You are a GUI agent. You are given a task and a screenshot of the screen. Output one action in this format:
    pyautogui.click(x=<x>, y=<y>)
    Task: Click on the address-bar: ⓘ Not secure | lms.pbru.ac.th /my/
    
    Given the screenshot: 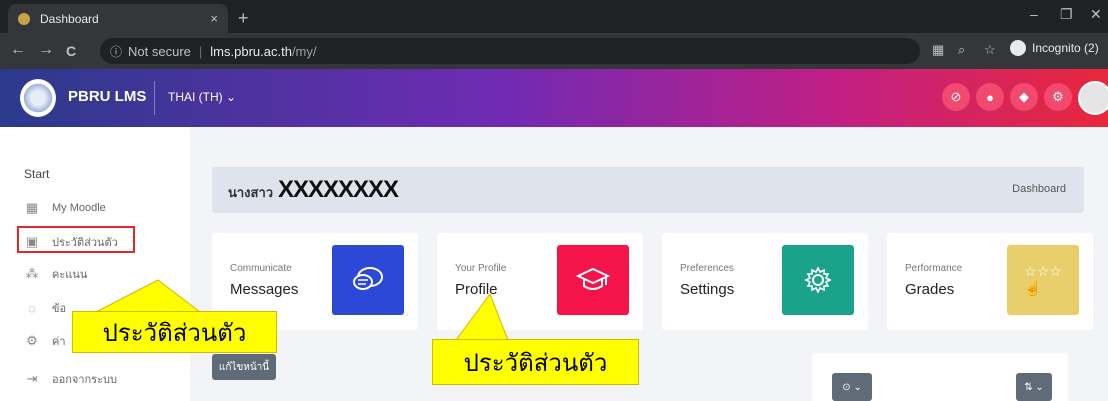 What is the action you would take?
    pyautogui.click(x=510, y=51)
    